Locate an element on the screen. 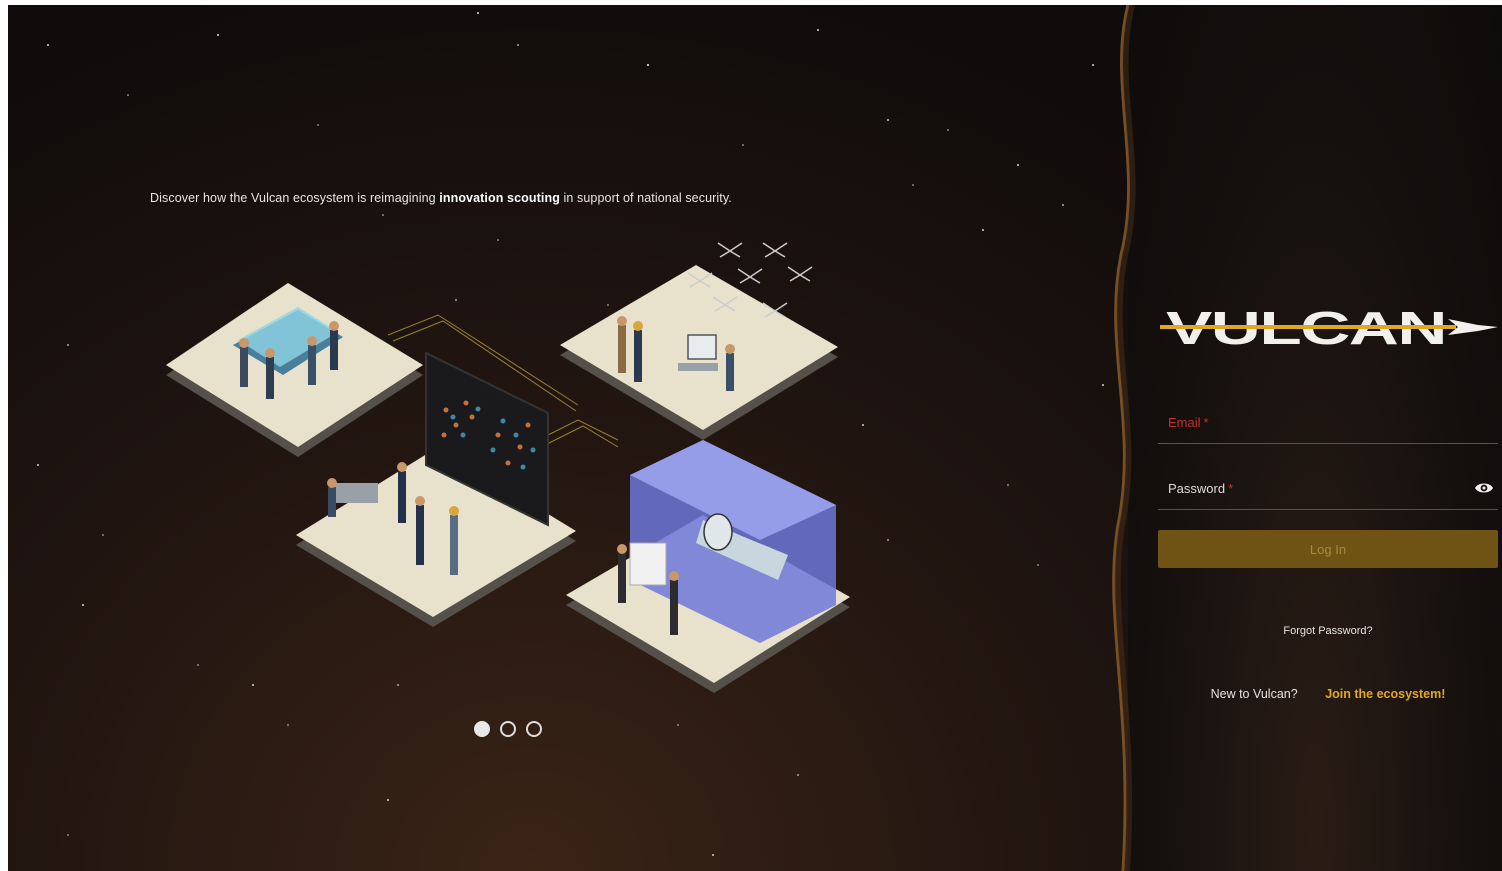  eye-icon is located at coordinates (1484, 488).